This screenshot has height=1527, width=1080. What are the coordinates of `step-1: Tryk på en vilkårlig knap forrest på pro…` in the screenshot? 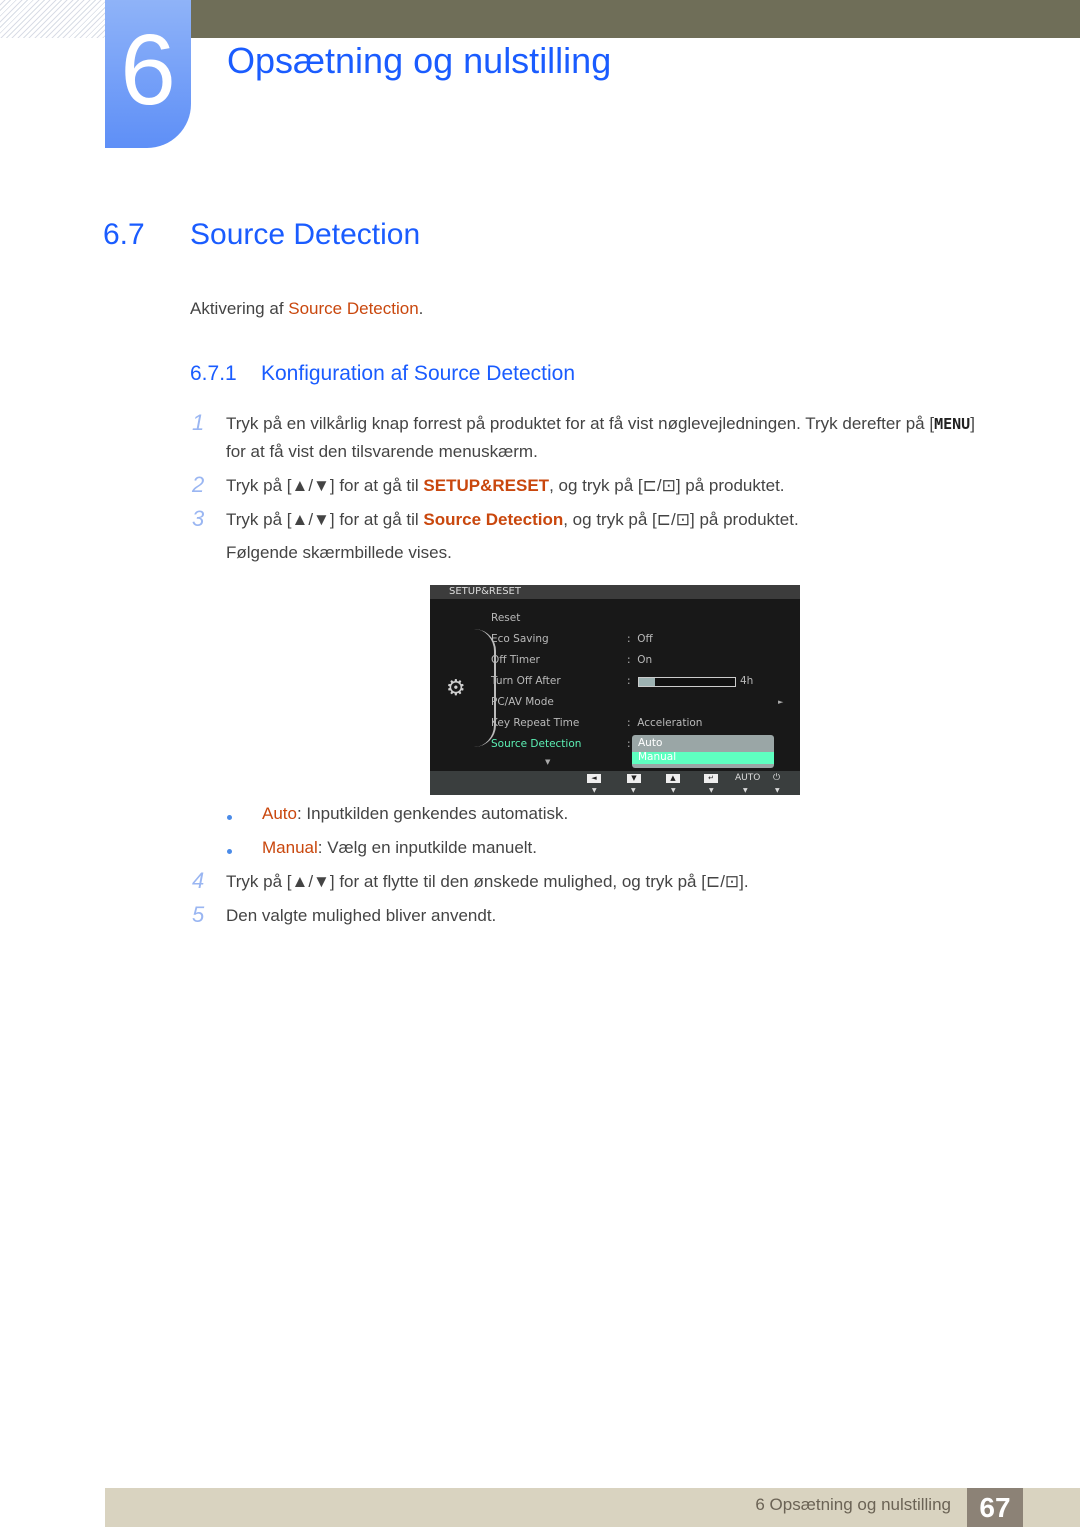 It's located at (600, 438).